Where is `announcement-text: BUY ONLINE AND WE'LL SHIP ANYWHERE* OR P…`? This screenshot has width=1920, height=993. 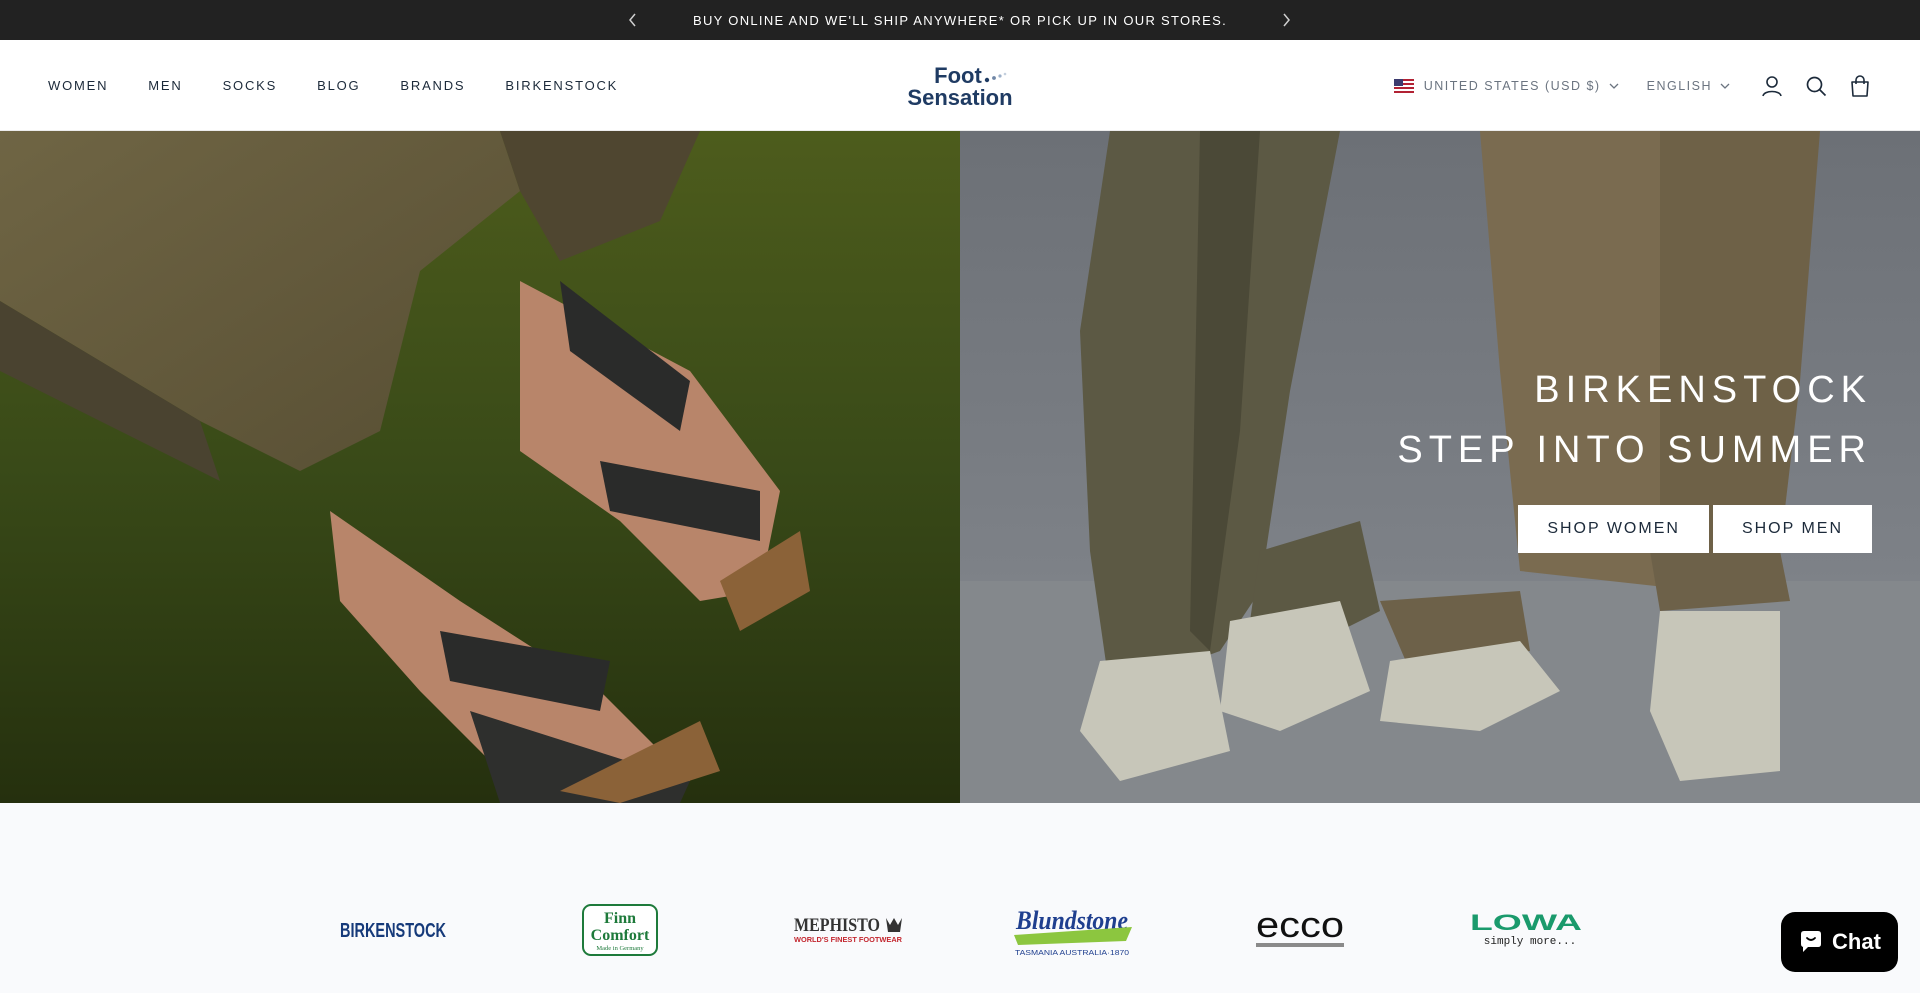
announcement-text: BUY ONLINE AND WE'LL SHIP ANYWHERE* OR P… is located at coordinates (959, 20).